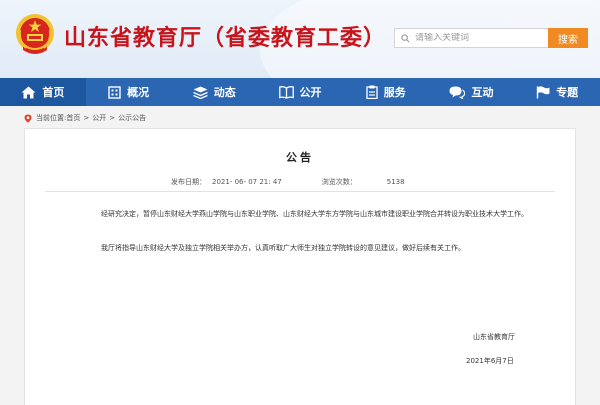 Image resolution: width=600 pixels, height=405 pixels. Describe the element at coordinates (99, 118) in the screenshot. I see `breadcrumb-public: 公开` at that location.